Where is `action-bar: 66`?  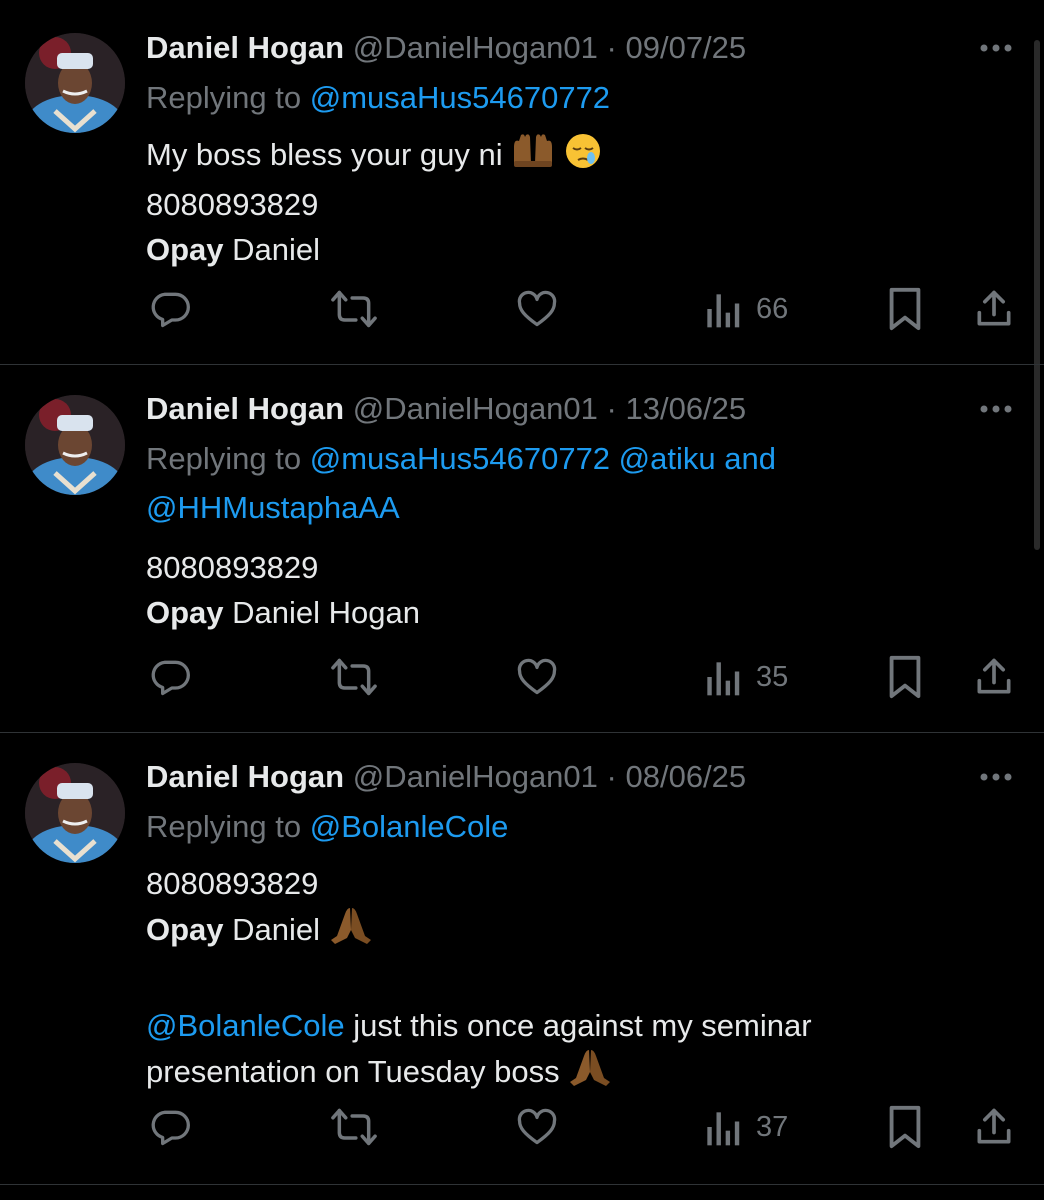
action-bar: 66 is located at coordinates (522, 309).